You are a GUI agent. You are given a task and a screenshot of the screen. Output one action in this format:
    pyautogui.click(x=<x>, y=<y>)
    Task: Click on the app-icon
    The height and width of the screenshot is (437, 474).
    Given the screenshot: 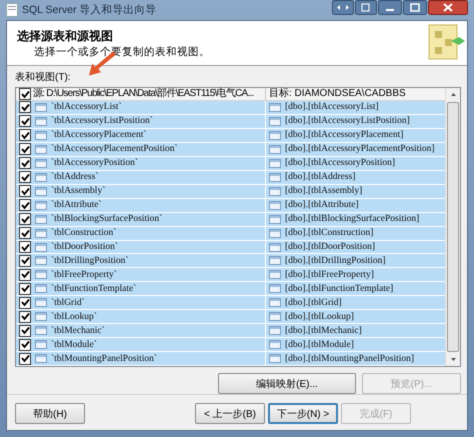 What is the action you would take?
    pyautogui.click(x=12, y=10)
    